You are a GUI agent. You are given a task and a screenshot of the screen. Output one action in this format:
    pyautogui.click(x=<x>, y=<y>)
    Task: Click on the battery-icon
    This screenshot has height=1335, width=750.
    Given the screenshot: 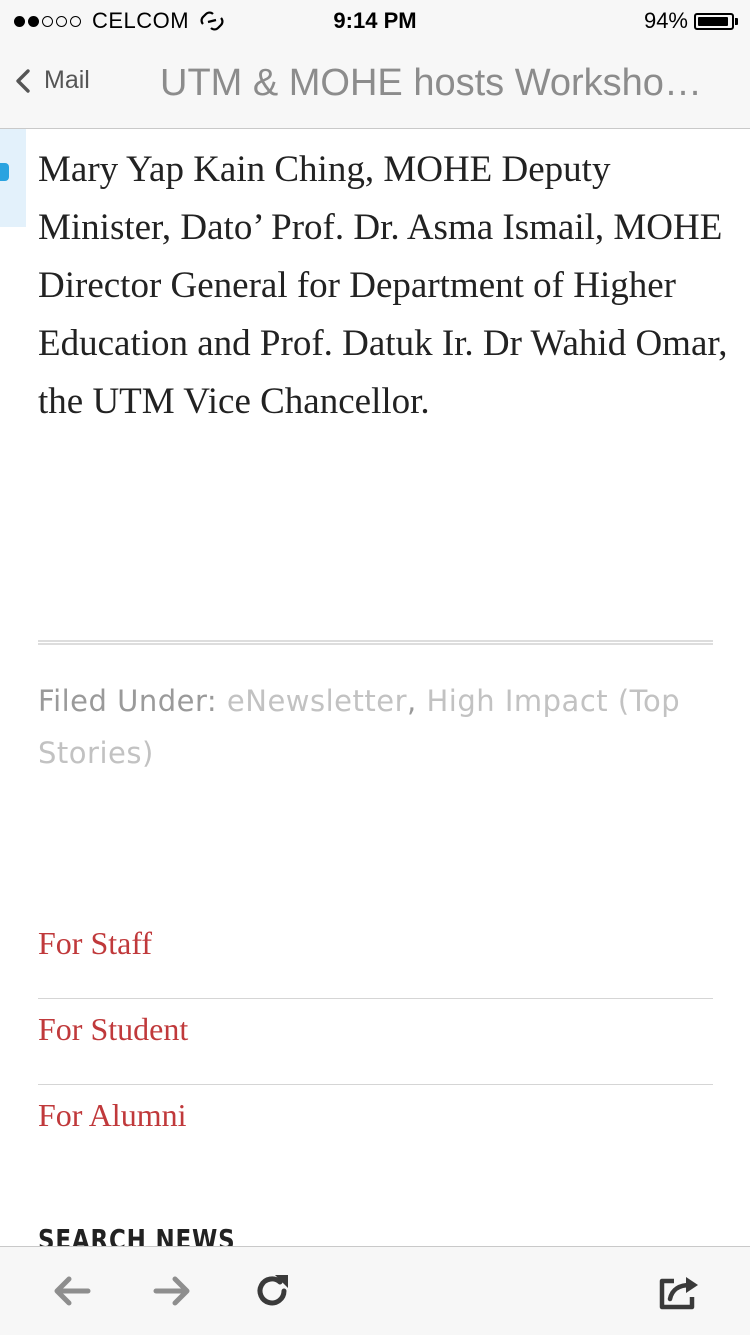 What is the action you would take?
    pyautogui.click(x=716, y=21)
    